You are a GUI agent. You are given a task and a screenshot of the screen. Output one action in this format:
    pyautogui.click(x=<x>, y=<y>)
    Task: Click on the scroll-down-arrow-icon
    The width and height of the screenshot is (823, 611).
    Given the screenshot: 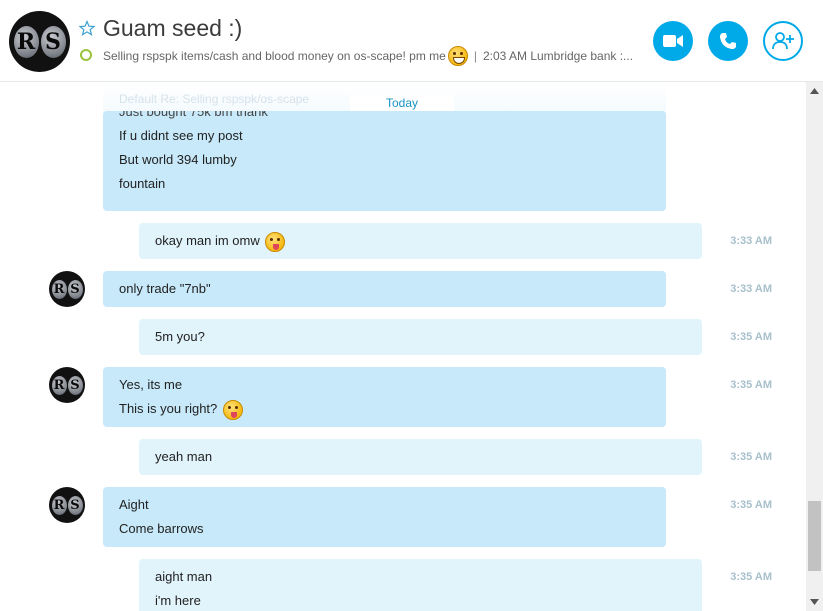 What is the action you would take?
    pyautogui.click(x=814, y=602)
    